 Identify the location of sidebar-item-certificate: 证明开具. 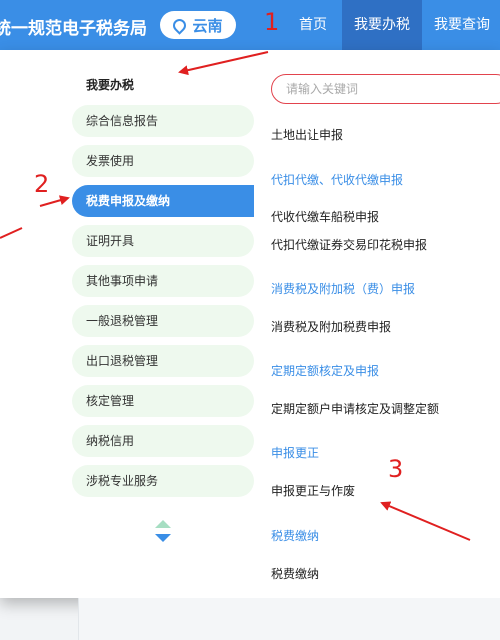
(163, 241).